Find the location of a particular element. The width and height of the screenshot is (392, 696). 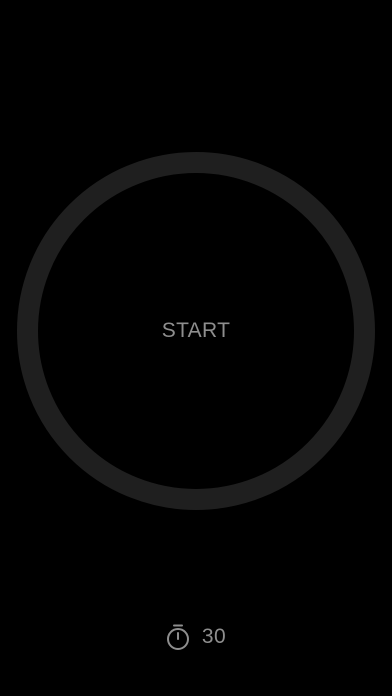

timer-duration-control: 30 is located at coordinates (196, 637).